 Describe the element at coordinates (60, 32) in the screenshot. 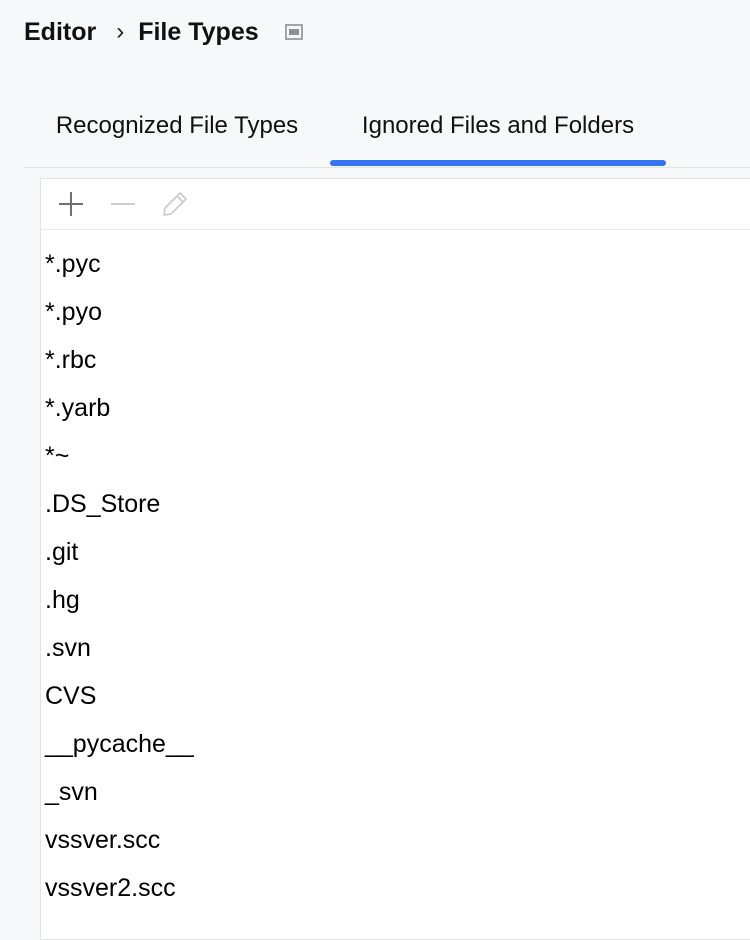

I see `breadcrumb-parent: Editor` at that location.